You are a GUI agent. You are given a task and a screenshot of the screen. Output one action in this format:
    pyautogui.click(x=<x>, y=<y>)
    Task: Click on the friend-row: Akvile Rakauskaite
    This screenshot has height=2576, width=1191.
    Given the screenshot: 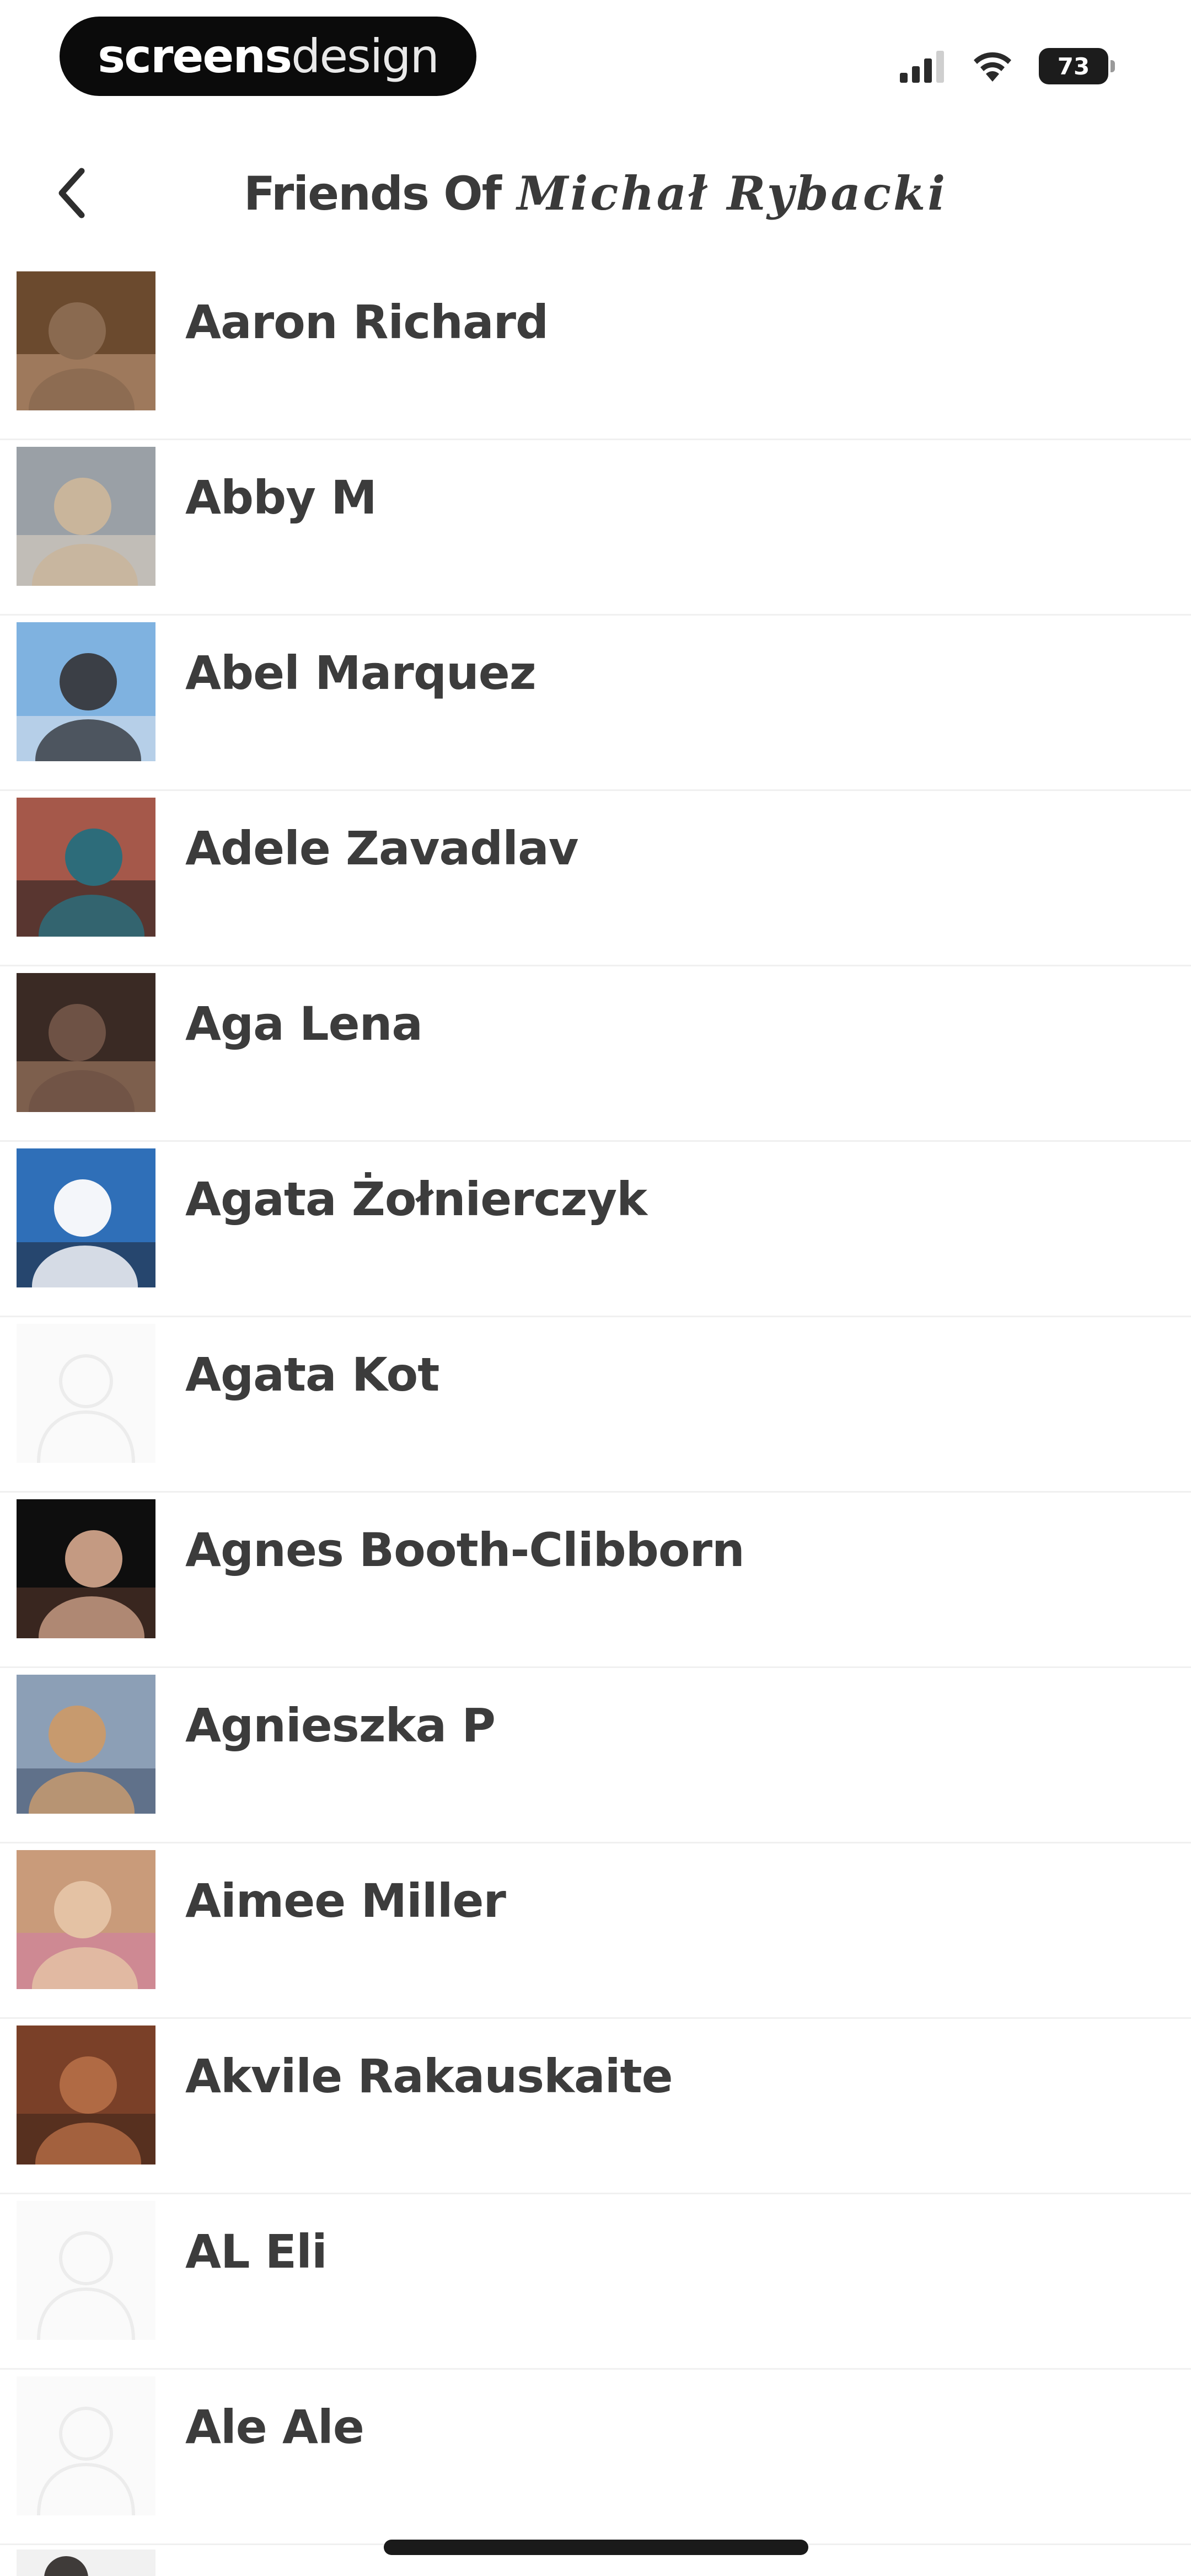 What is the action you would take?
    pyautogui.click(x=595, y=2106)
    